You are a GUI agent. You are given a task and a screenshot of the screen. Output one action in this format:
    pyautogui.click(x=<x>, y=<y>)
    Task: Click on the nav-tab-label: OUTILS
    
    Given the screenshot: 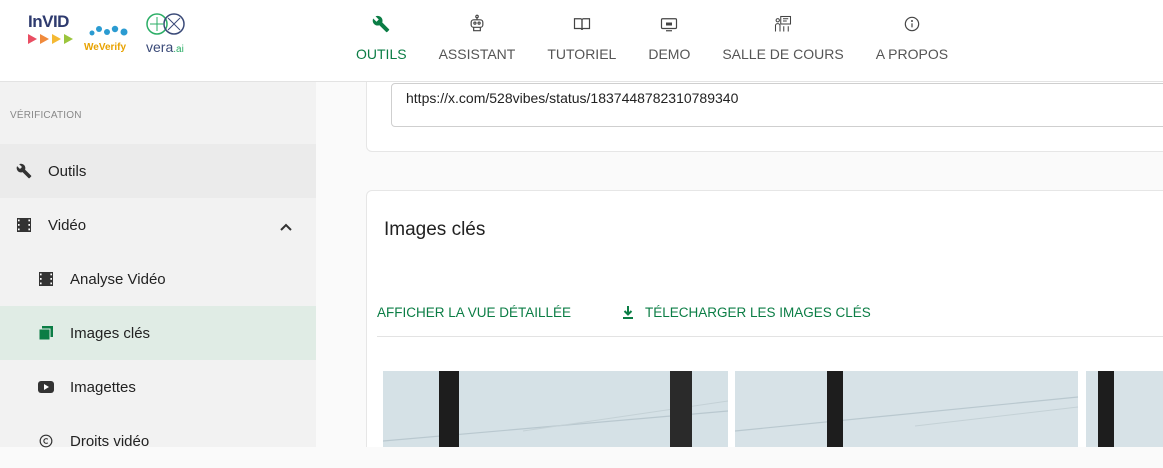 What is the action you would take?
    pyautogui.click(x=381, y=54)
    